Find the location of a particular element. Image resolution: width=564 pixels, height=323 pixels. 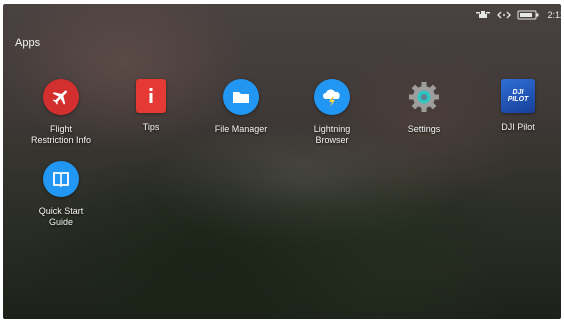

lightning-cloud-icon is located at coordinates (332, 97).